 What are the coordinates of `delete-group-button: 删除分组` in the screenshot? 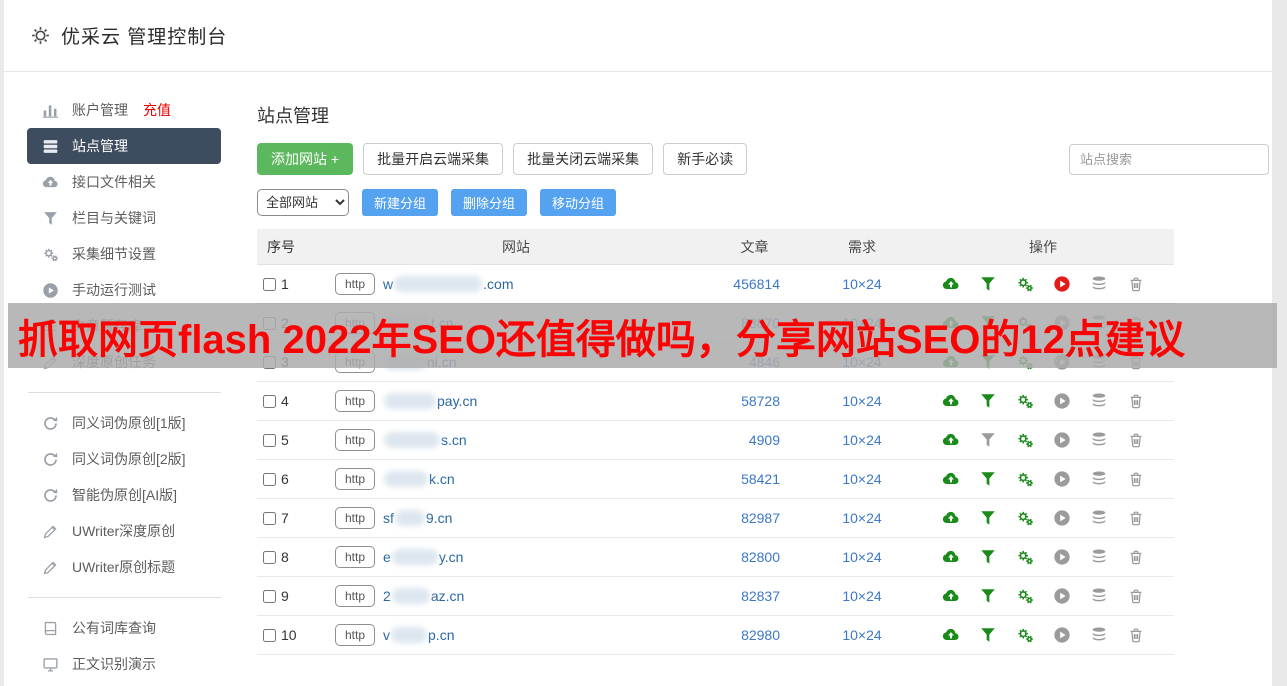 It's located at (489, 202).